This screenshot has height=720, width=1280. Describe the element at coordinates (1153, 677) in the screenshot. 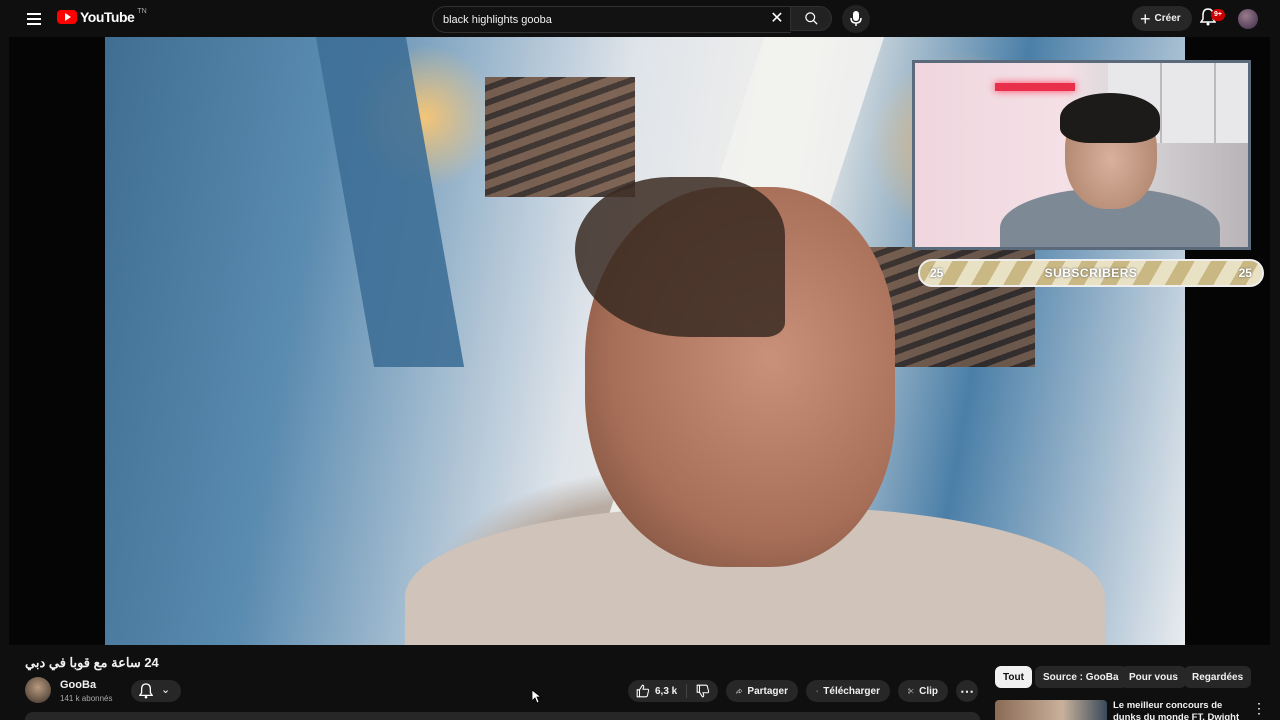

I see `chip-for-you: Pour vous` at that location.